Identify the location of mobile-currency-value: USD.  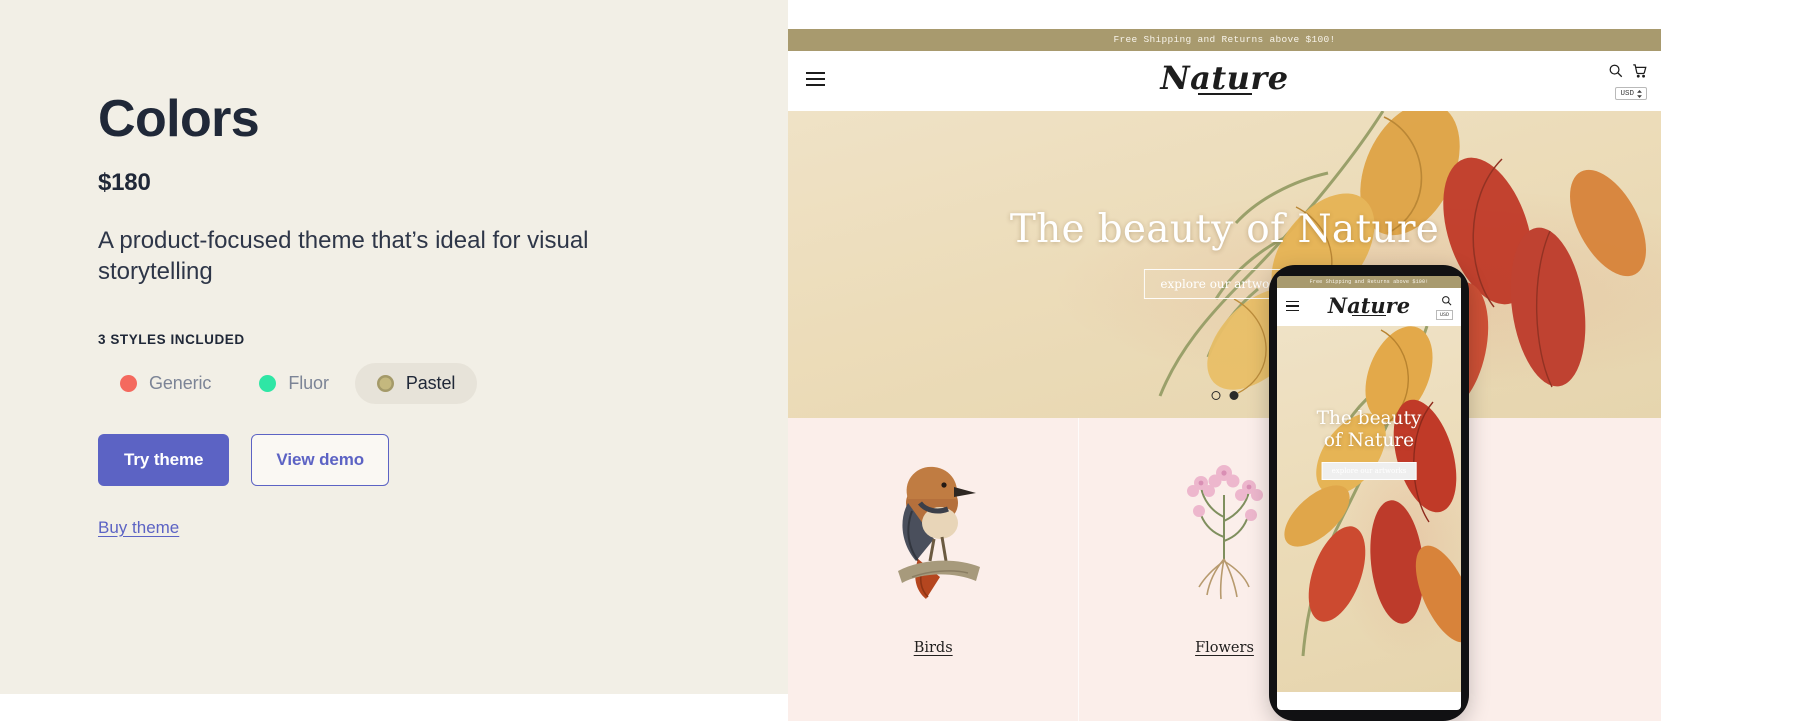
(1444, 315).